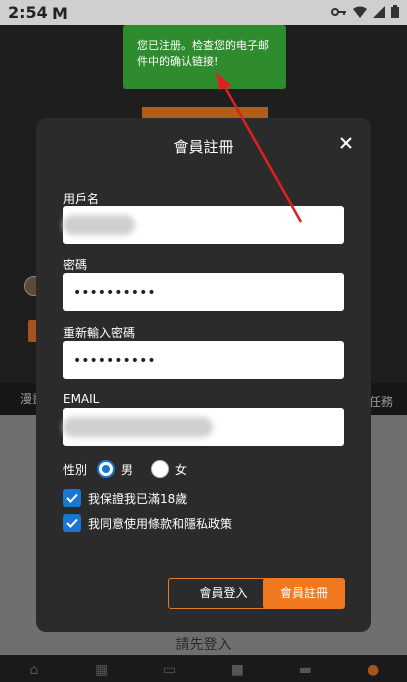 Image resolution: width=407 pixels, height=682 pixels. Describe the element at coordinates (106, 469) in the screenshot. I see `gender-male-radio` at that location.